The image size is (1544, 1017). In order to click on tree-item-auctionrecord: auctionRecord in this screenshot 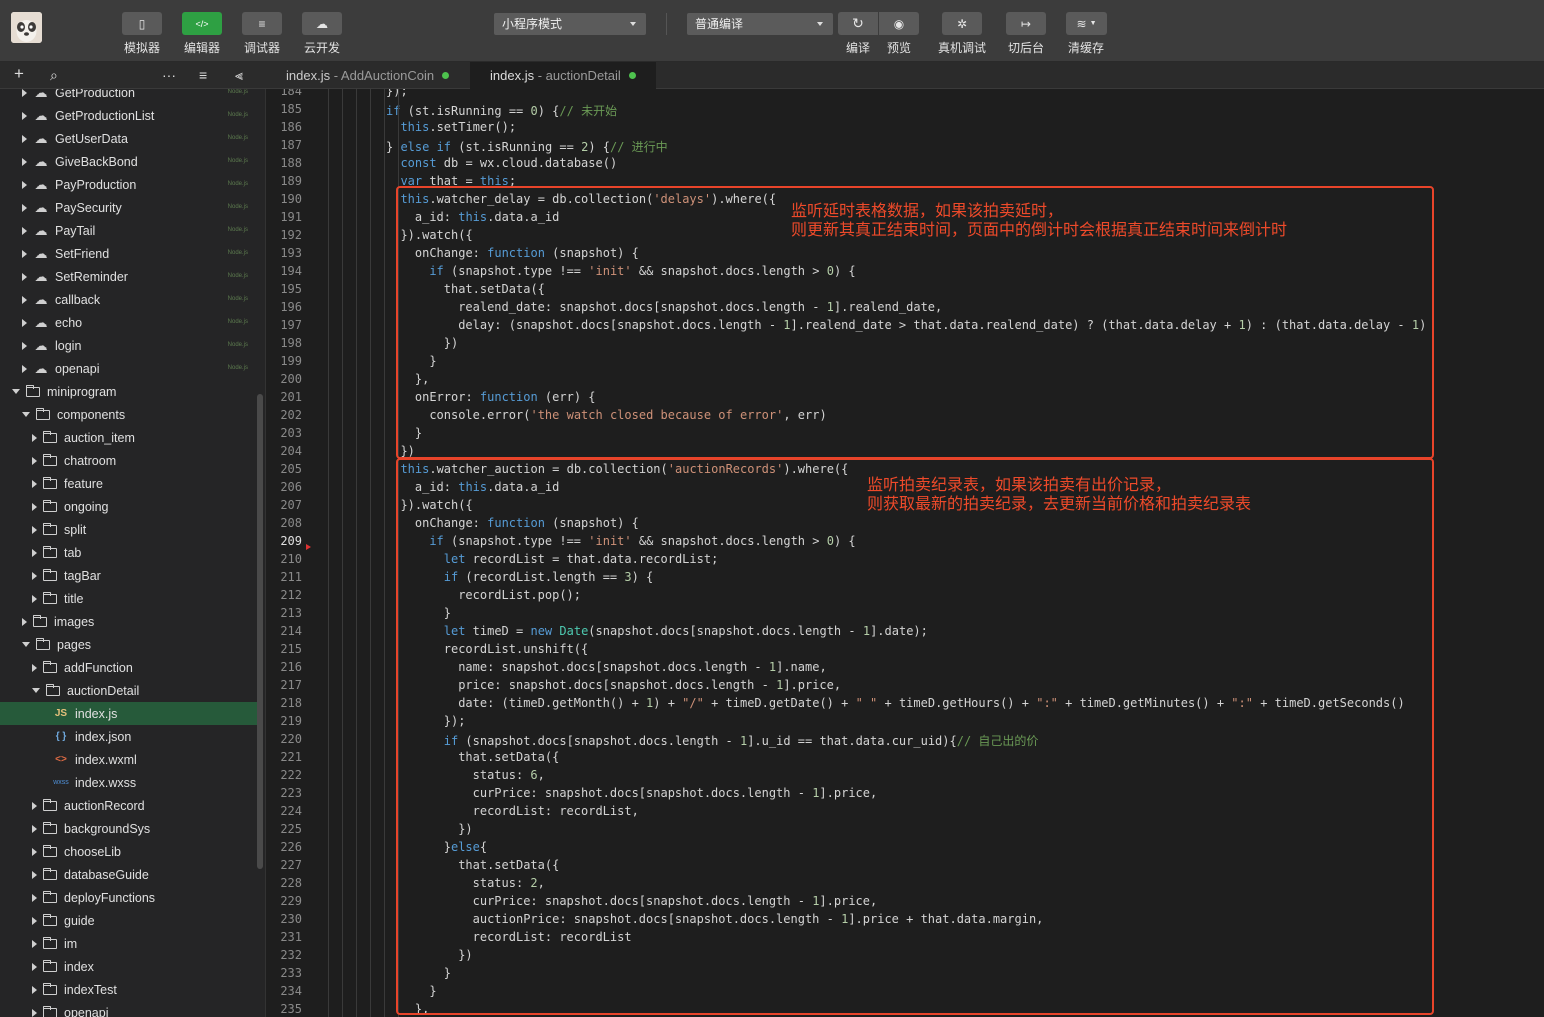, I will do `click(129, 805)`.